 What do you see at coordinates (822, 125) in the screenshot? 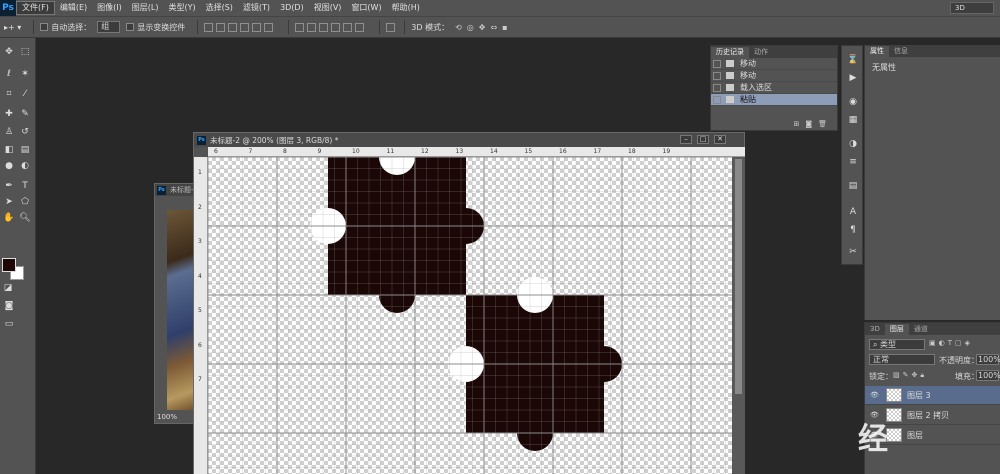
I see `trash-icon: 🗑︎` at bounding box center [822, 125].